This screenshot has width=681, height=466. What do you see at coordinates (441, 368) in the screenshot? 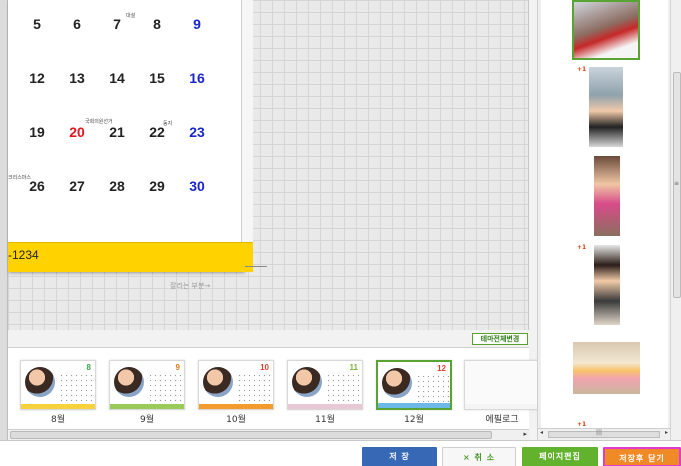
I see `thumbnail-month-number: 12` at bounding box center [441, 368].